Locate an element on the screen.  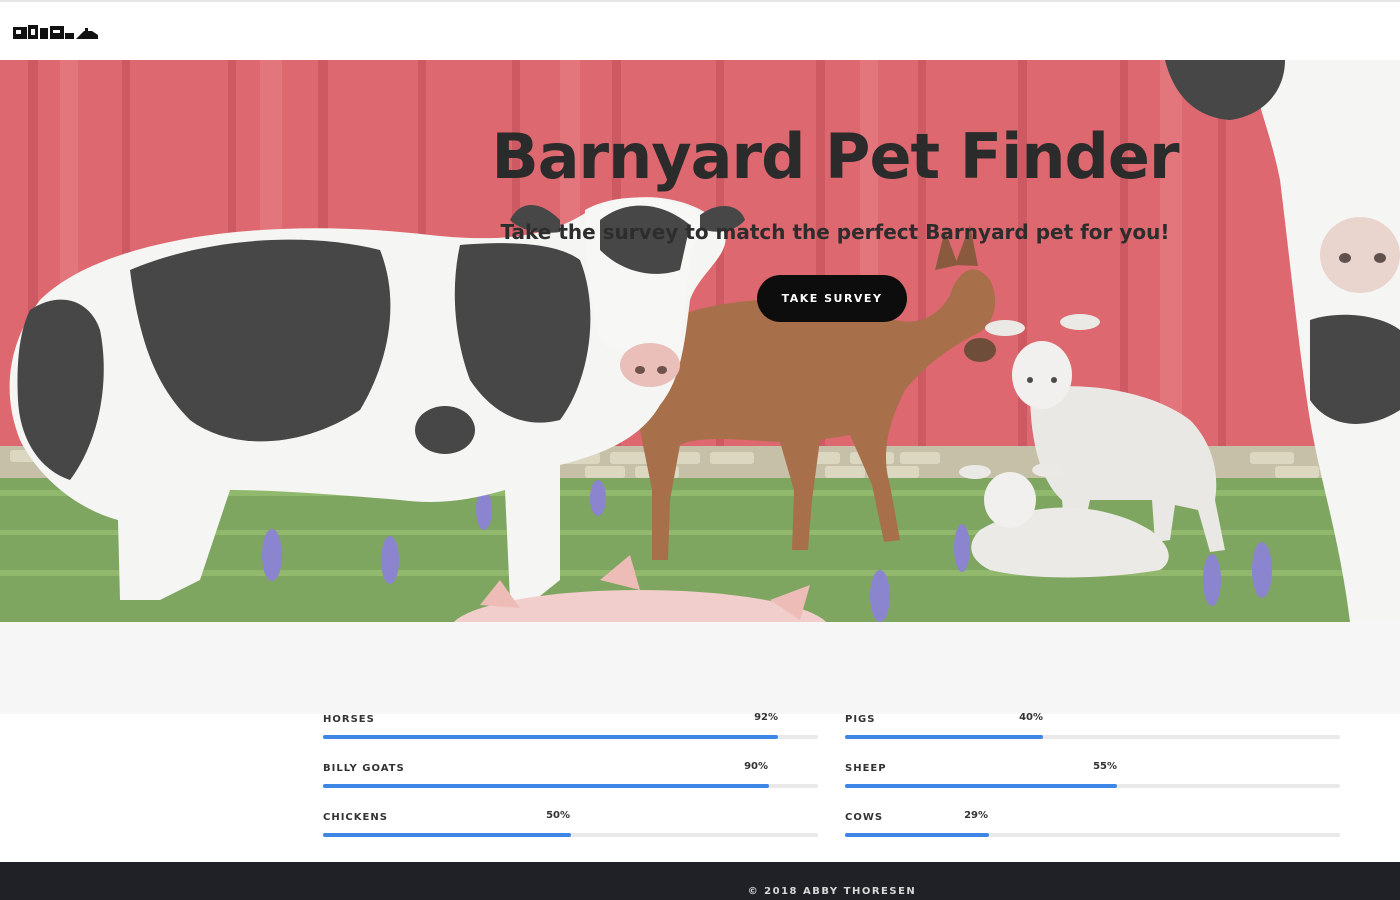
skill-bar-horses: HORSES 92% is located at coordinates (570, 728).